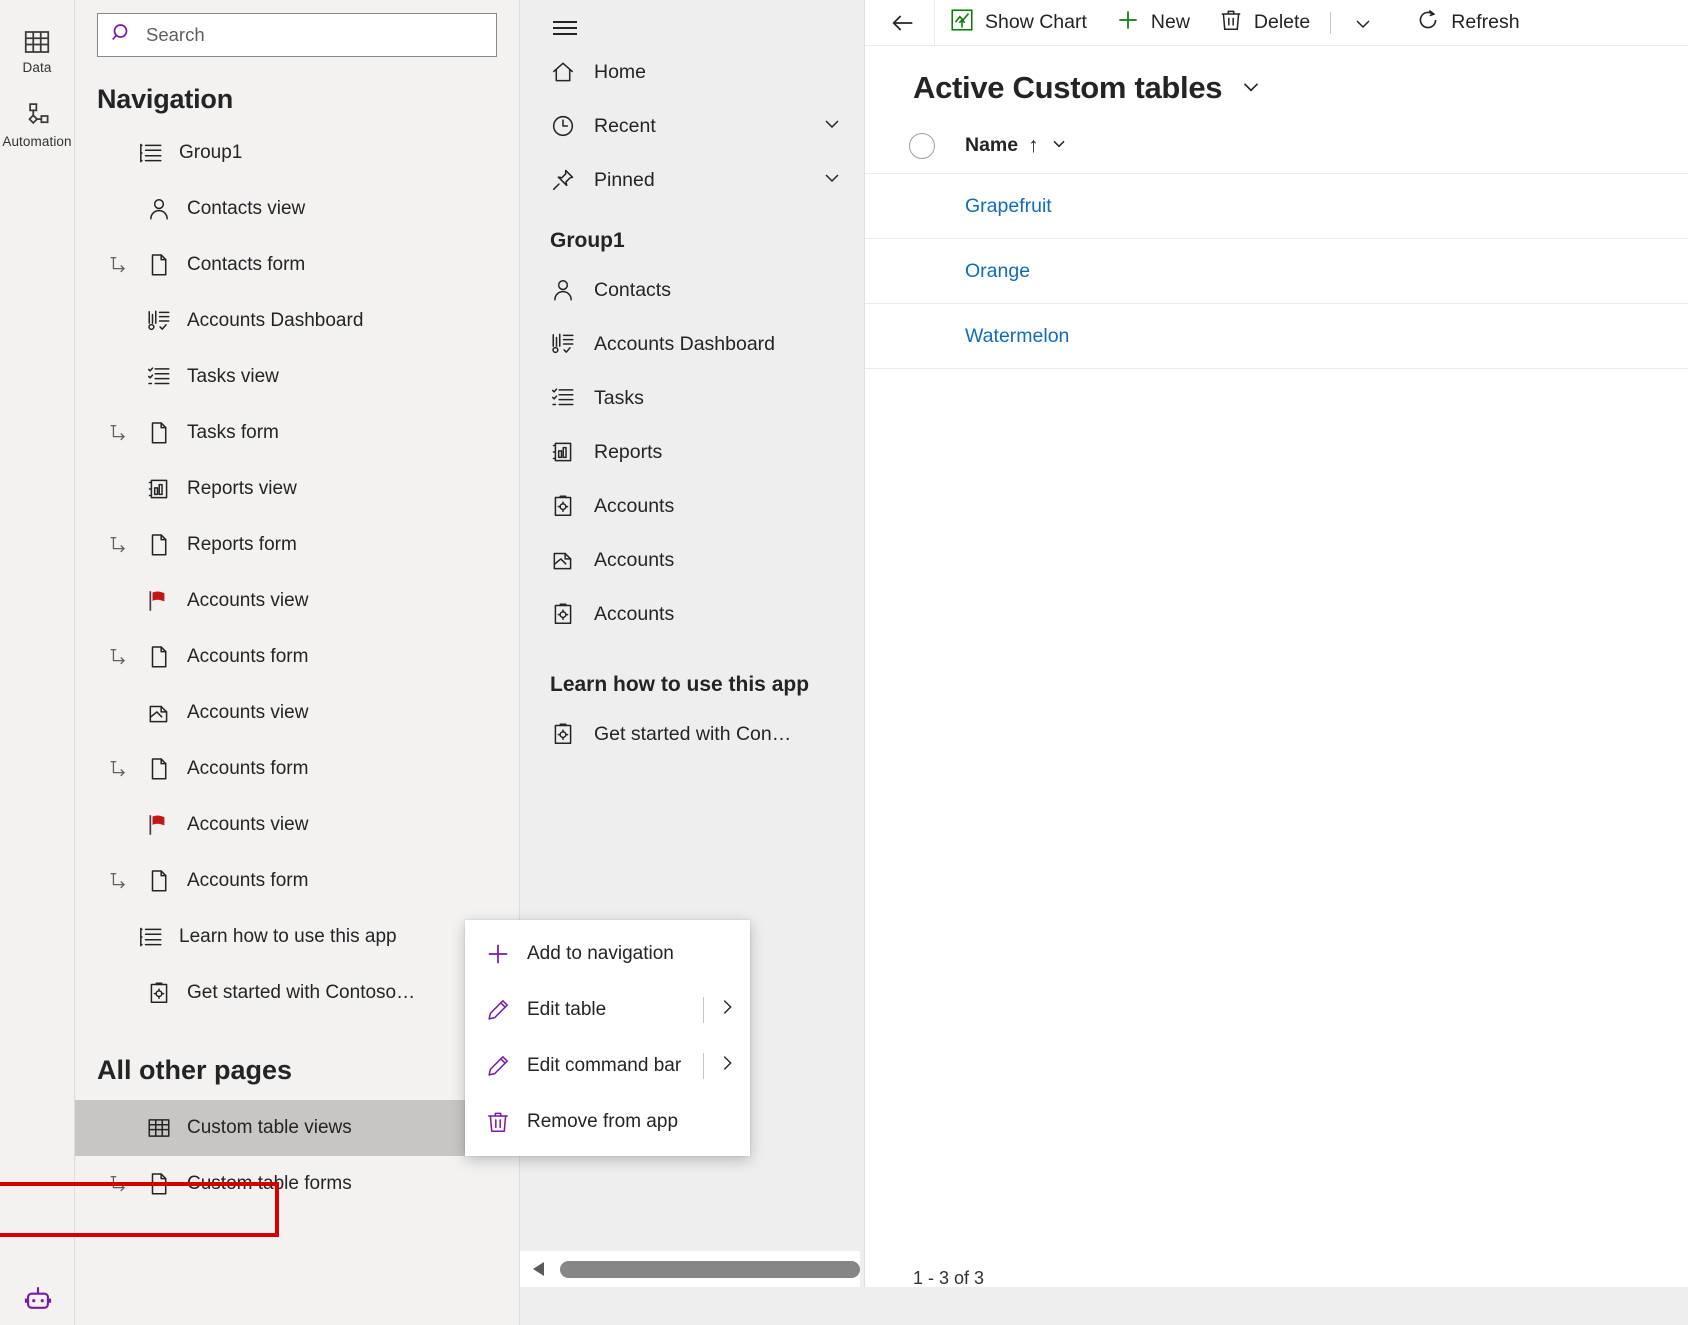 The height and width of the screenshot is (1325, 1688). Describe the element at coordinates (37, 116) in the screenshot. I see `automation-icon` at that location.